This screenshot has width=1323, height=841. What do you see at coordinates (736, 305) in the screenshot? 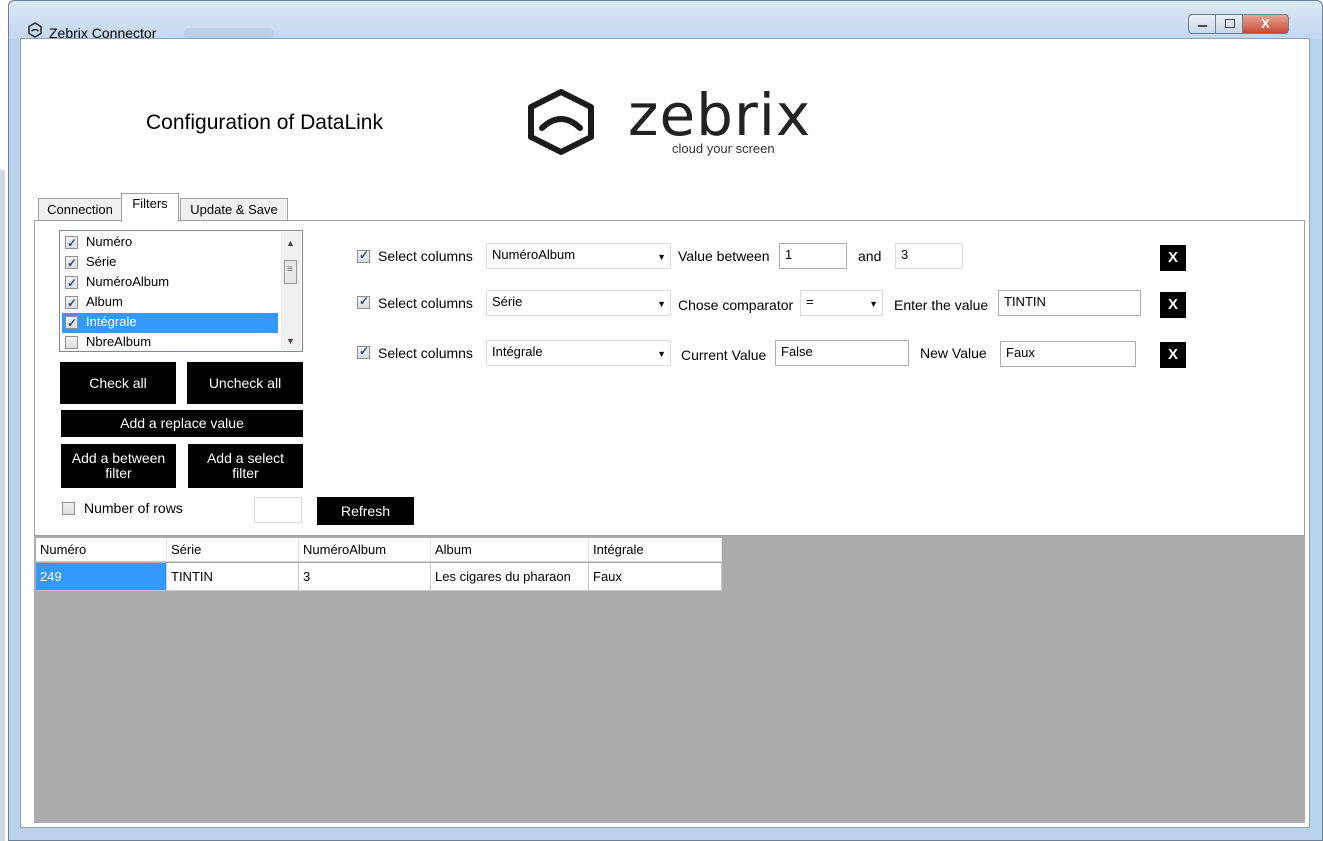
I see `filter-2-label1: Chose comparator` at bounding box center [736, 305].